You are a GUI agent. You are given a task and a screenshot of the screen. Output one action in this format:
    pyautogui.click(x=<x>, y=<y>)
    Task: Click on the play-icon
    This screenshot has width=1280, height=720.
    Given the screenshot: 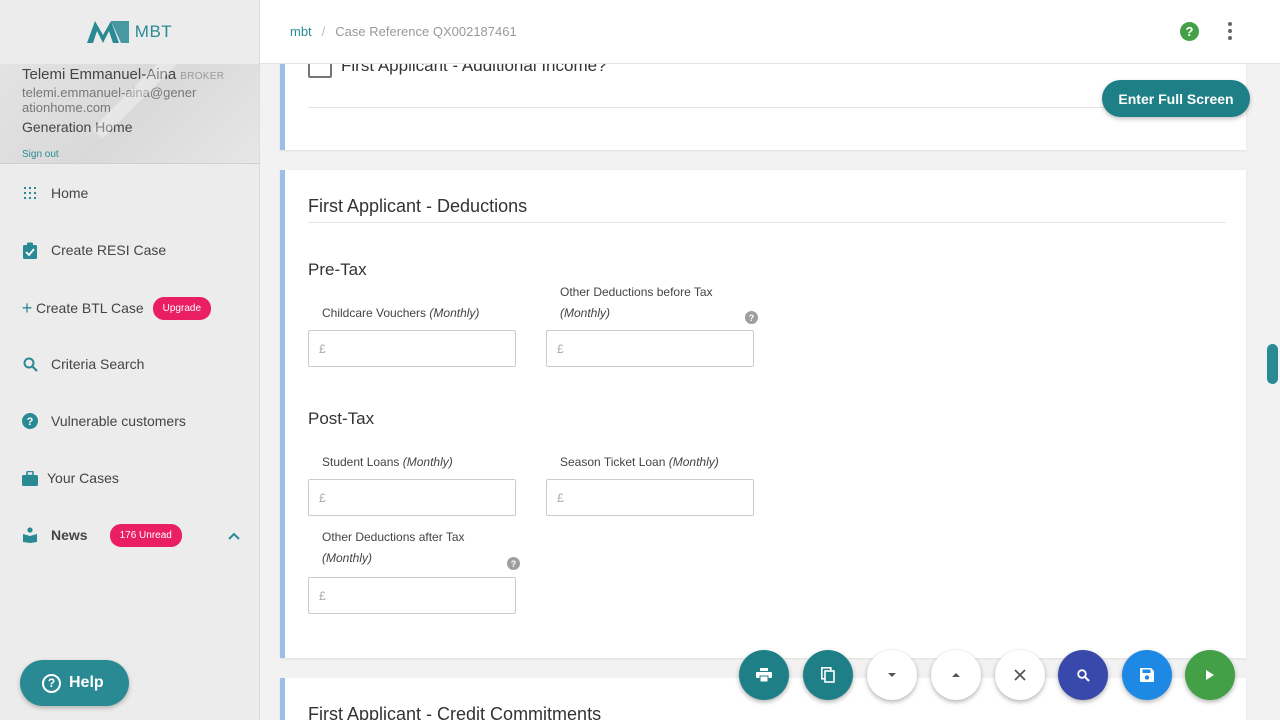 What is the action you would take?
    pyautogui.click(x=1210, y=675)
    